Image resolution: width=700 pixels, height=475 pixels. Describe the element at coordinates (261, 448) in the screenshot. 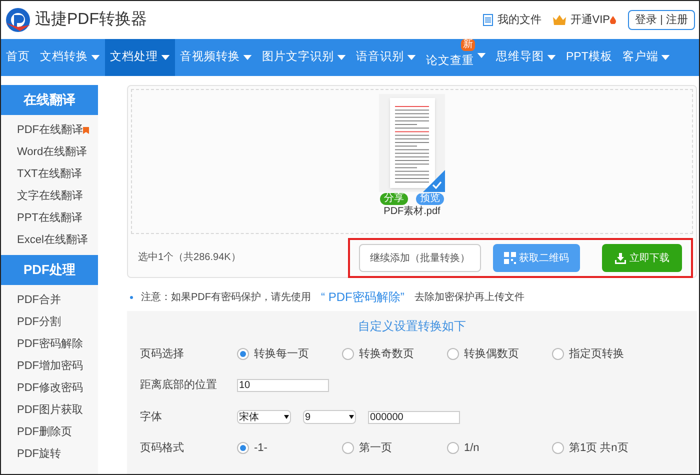

I see `radio-label: -1-` at that location.